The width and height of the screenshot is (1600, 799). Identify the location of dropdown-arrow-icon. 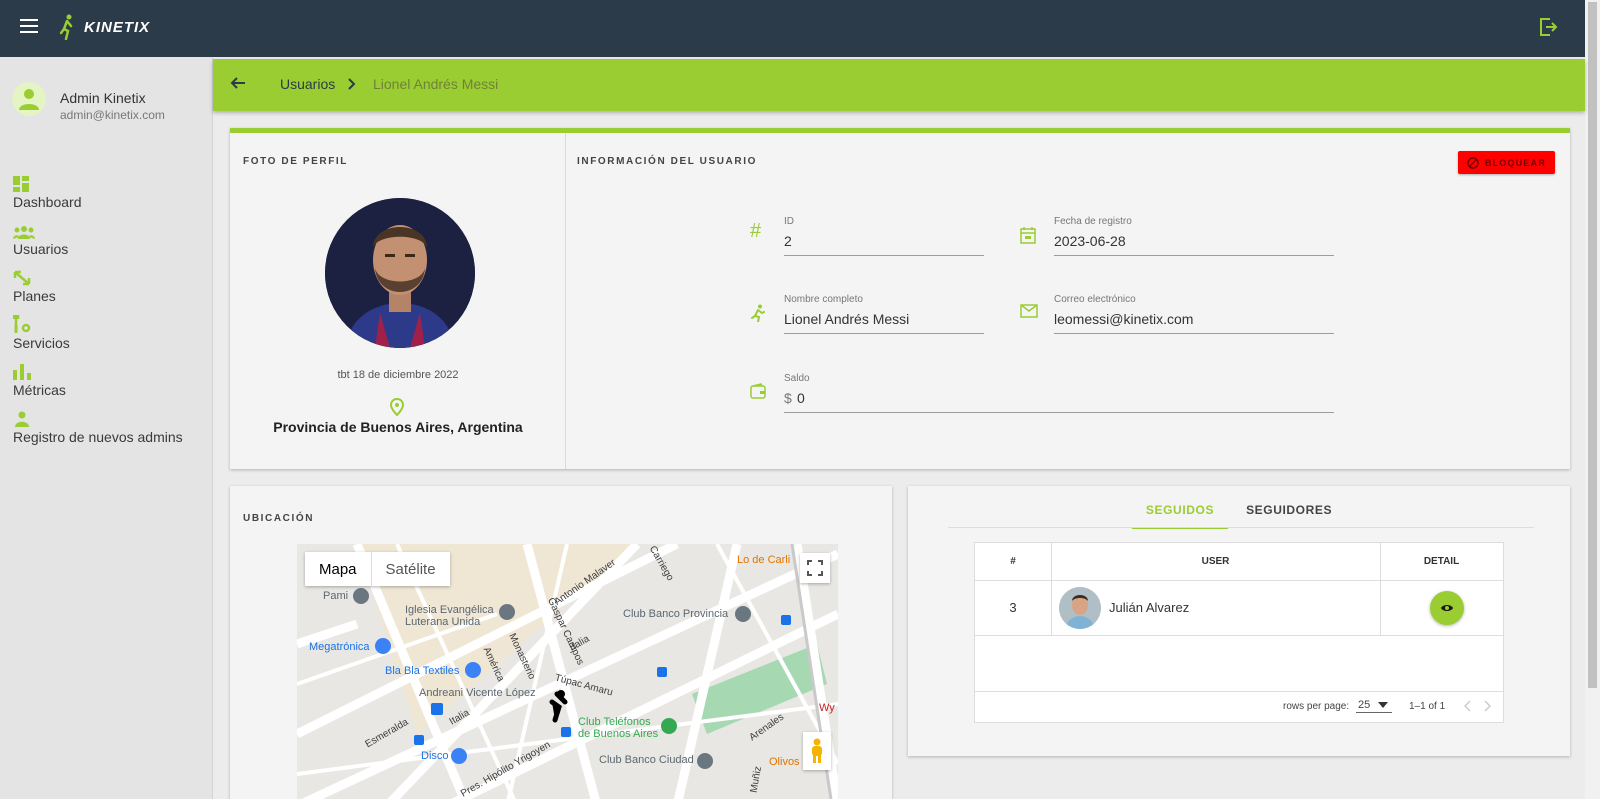
(1383, 705).